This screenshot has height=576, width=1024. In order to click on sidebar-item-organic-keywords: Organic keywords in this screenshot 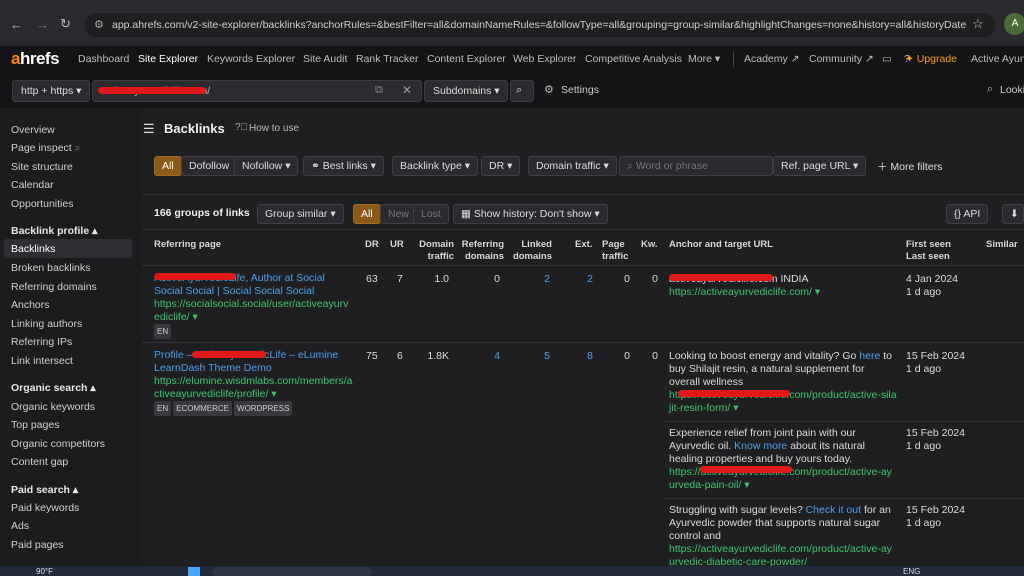, I will do `click(53, 407)`.